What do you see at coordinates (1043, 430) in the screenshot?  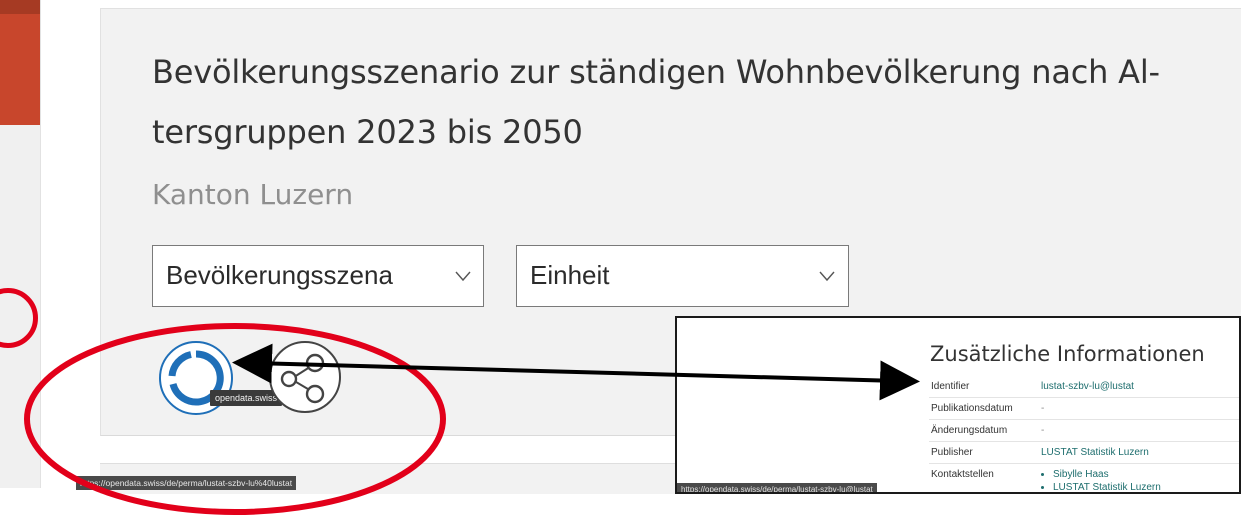 I see `modification-date-value: -` at bounding box center [1043, 430].